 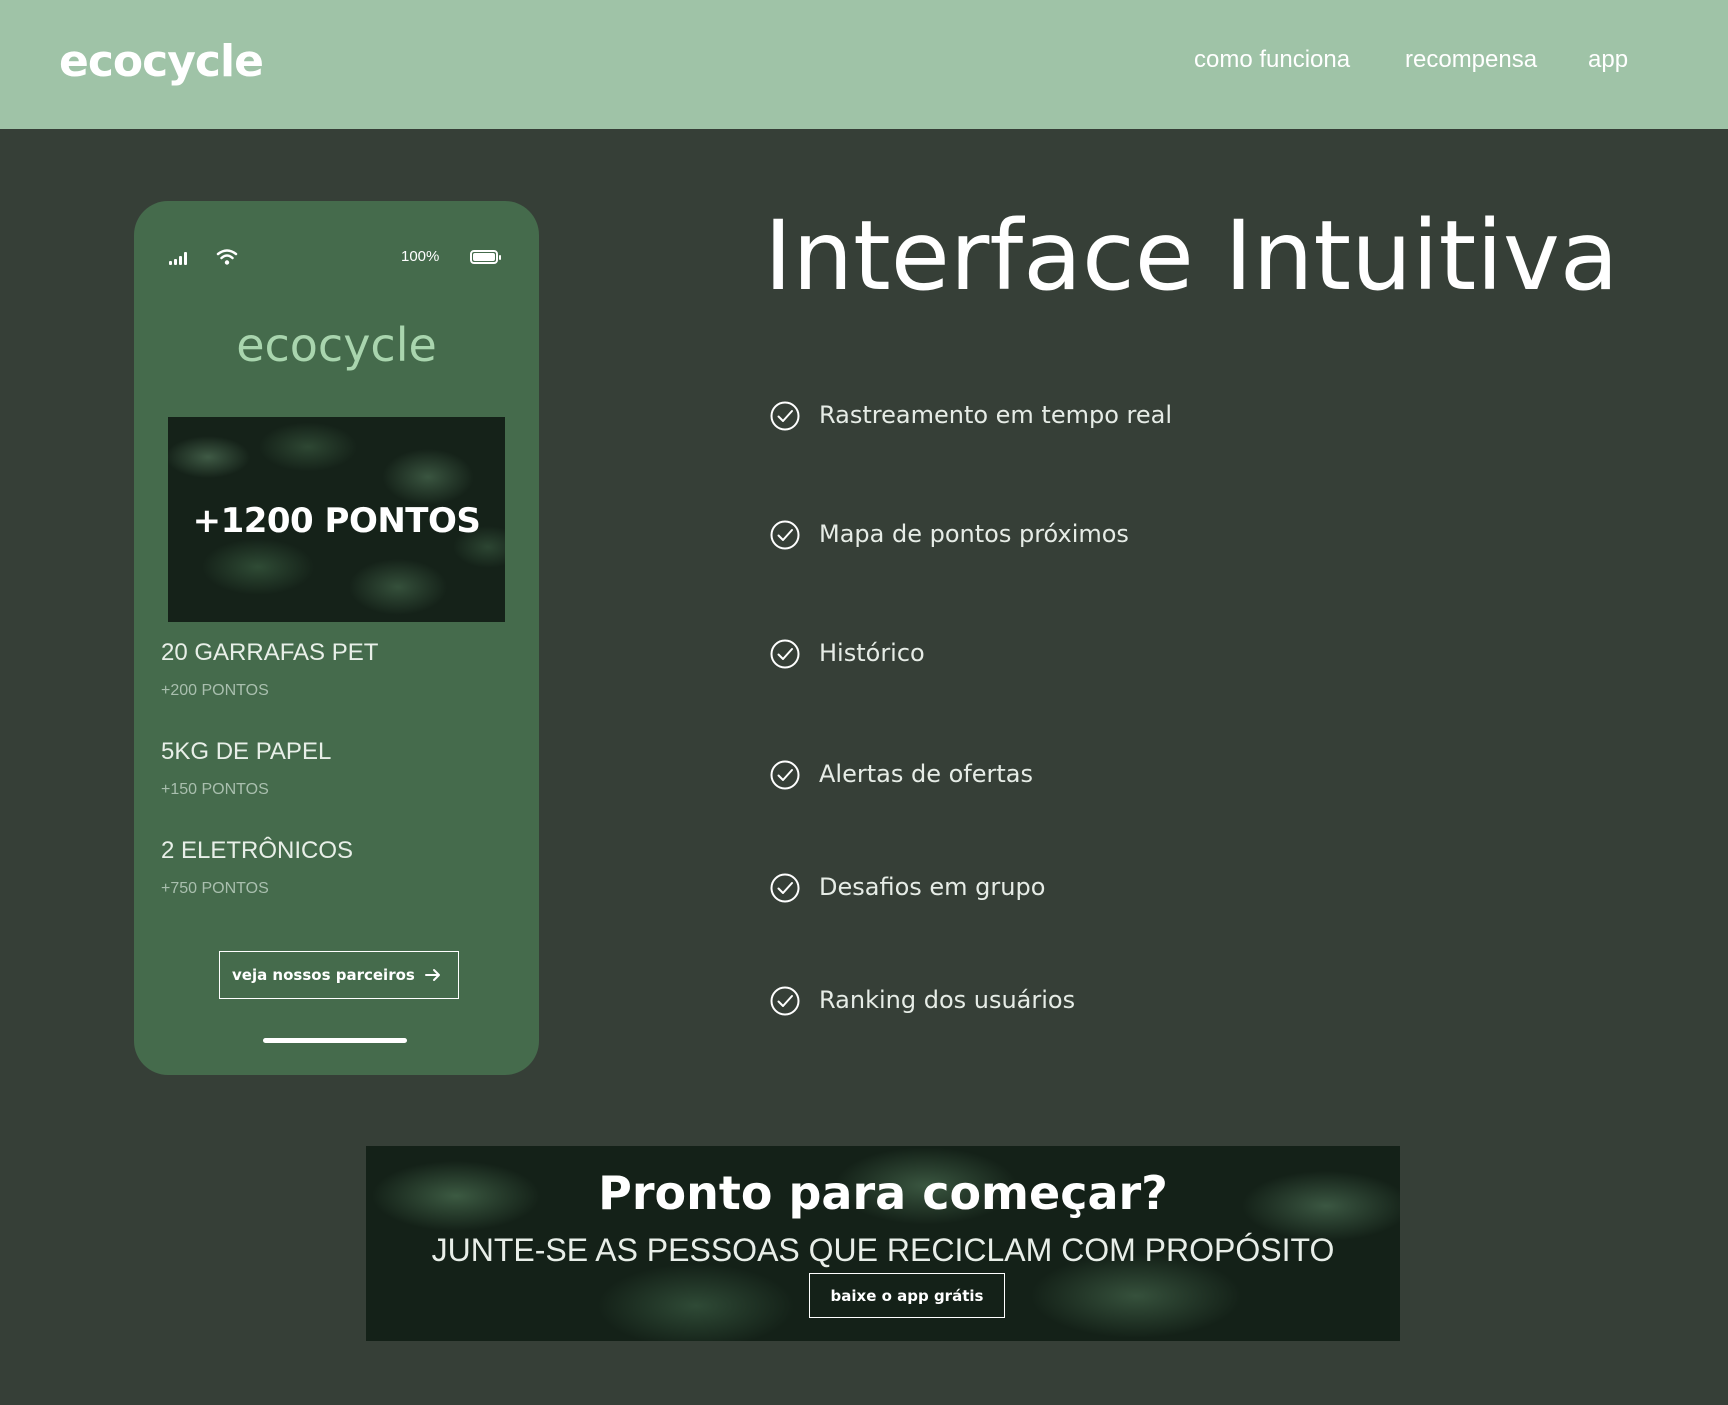 What do you see at coordinates (215, 690) in the screenshot?
I see `recycle-item-points: +200 PONTOS` at bounding box center [215, 690].